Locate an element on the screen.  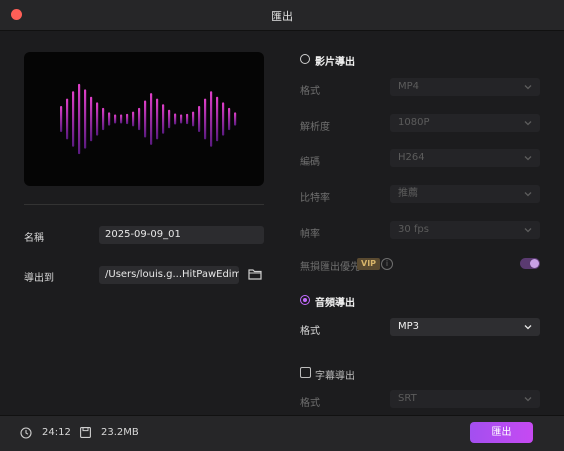
bitrate-value: 推薦 is located at coordinates (408, 193).